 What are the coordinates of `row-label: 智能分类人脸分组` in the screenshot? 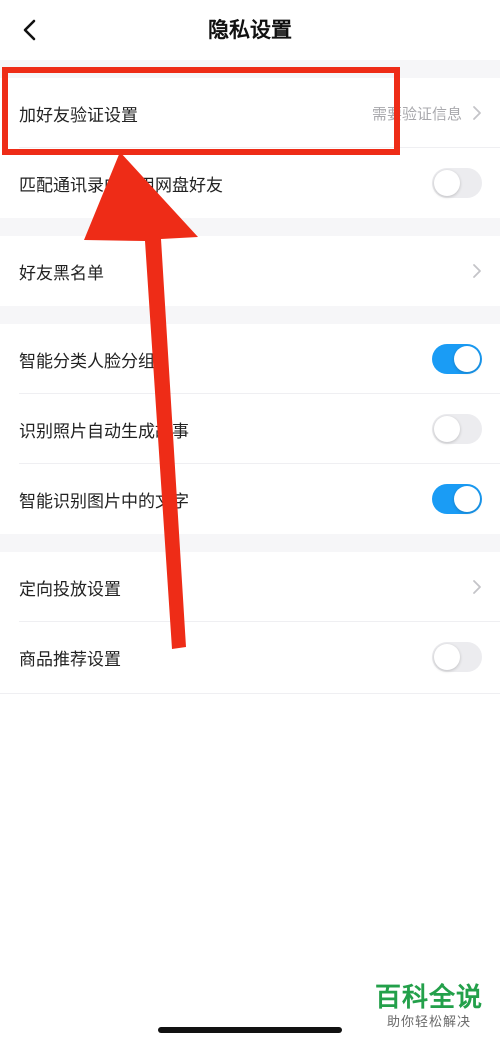 It's located at (87, 361).